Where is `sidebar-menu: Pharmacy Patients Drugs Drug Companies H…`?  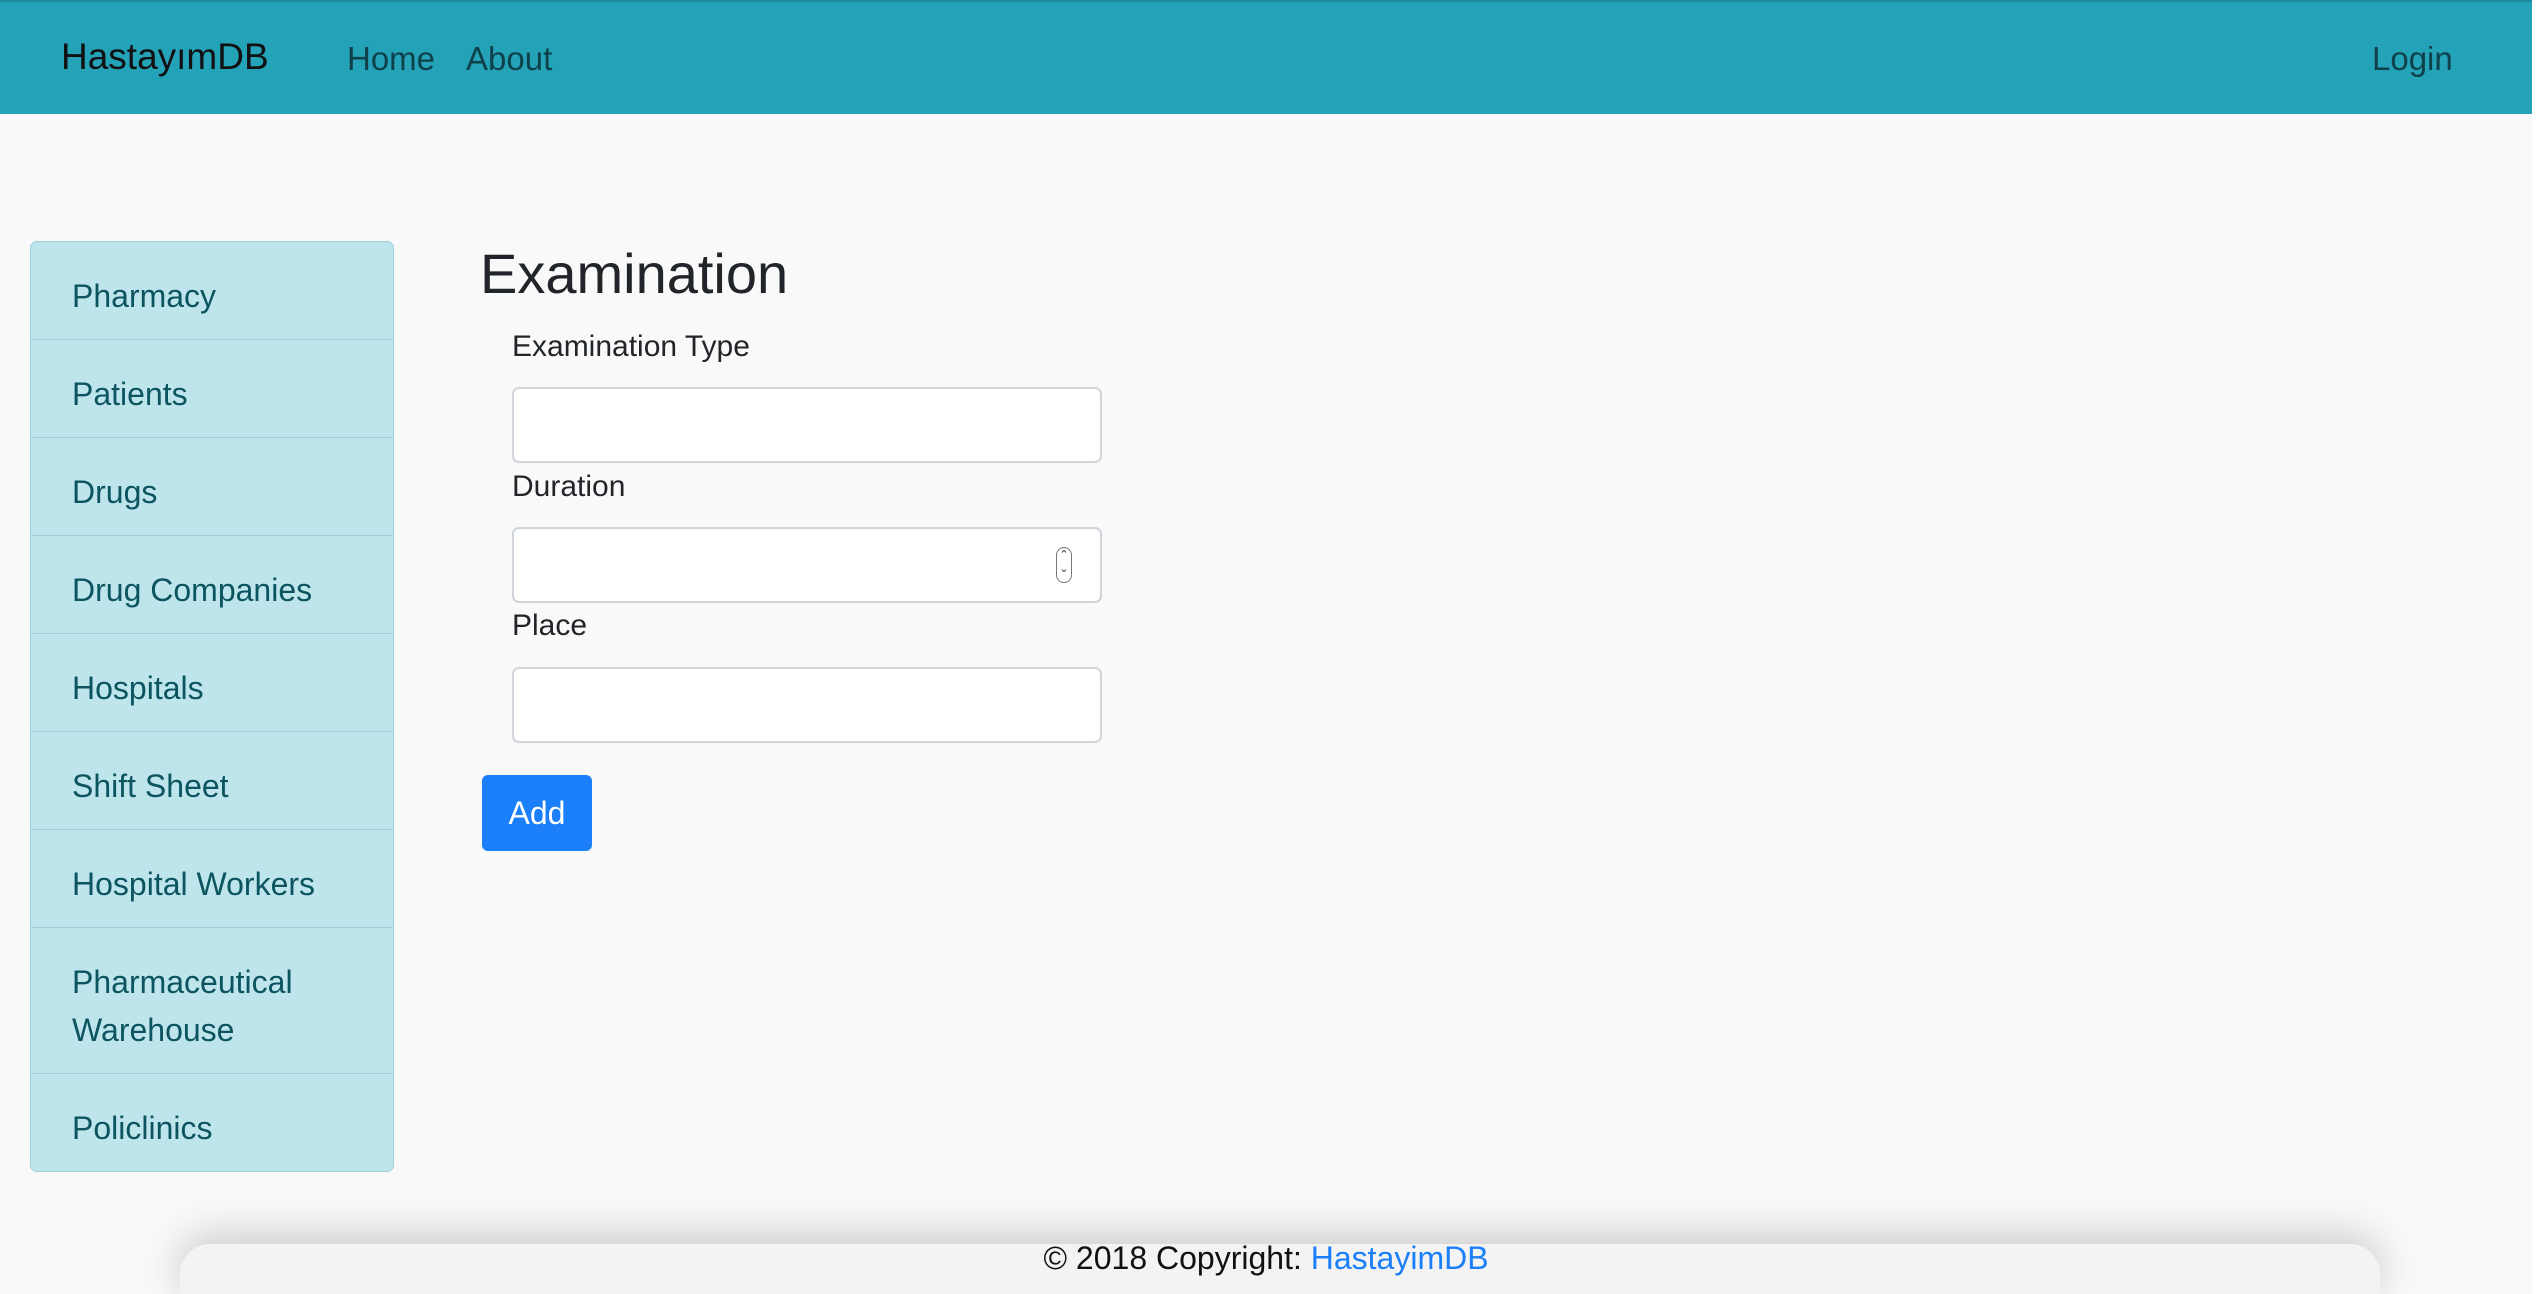
sidebar-menu: Pharmacy Patients Drugs Drug Companies H… is located at coordinates (212, 706).